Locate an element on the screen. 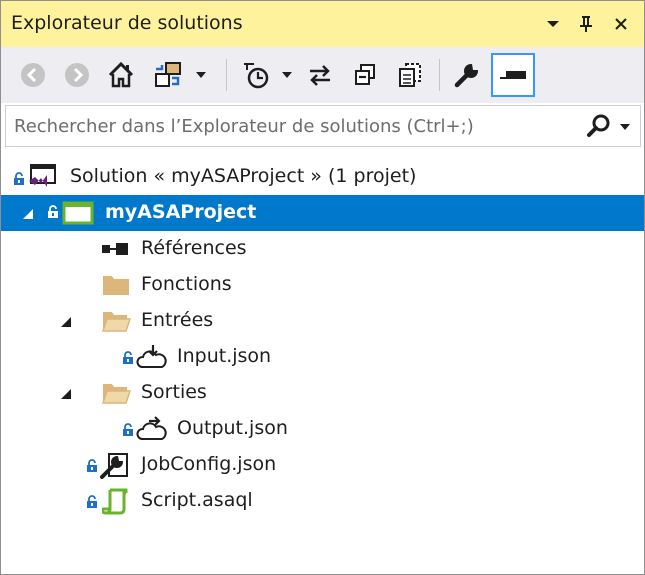 The height and width of the screenshot is (575, 645). tree-item-label: Références is located at coordinates (194, 248).